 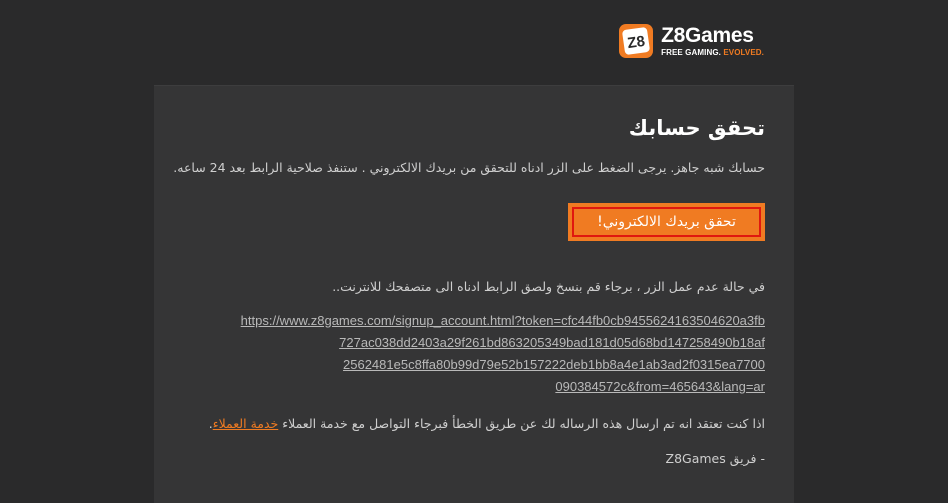 What do you see at coordinates (500, 387) in the screenshot?
I see `url-line: 090384572c&from=465643&lang=ar` at bounding box center [500, 387].